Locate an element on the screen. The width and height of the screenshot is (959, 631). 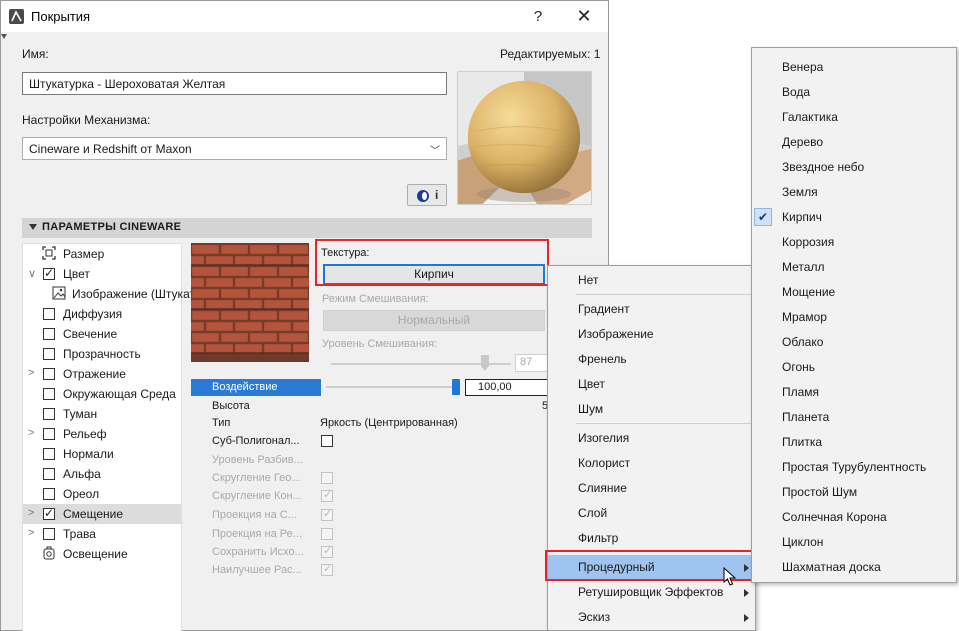
channel-reflection: > Отражение is located at coordinates (102, 374).